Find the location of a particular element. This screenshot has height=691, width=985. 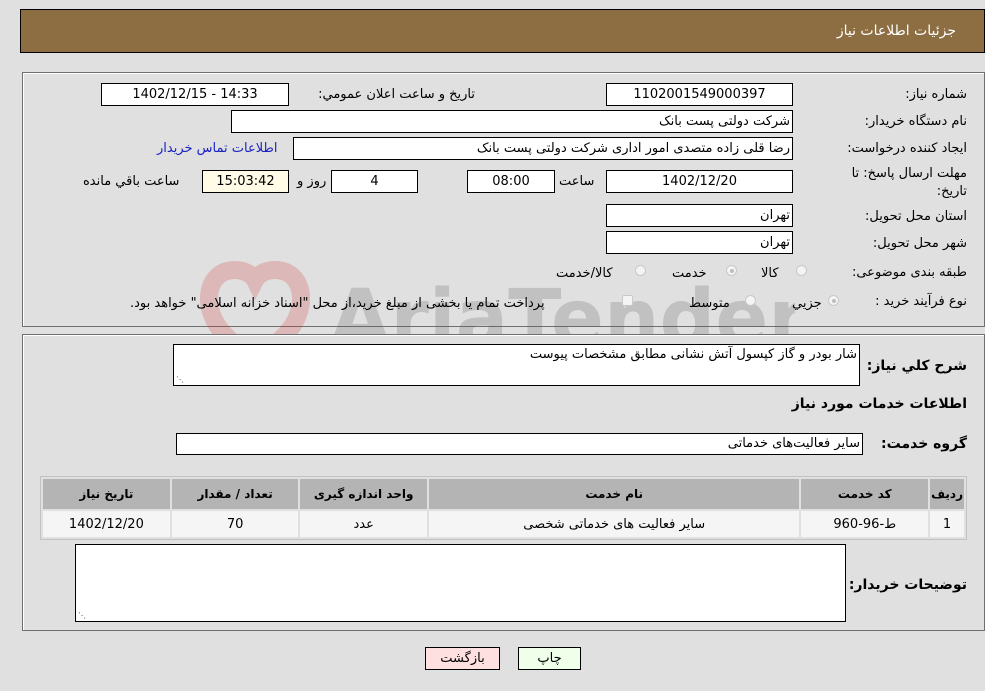

cell-service-name: سایر فعالیت های خدماتی شخصی is located at coordinates (614, 524).